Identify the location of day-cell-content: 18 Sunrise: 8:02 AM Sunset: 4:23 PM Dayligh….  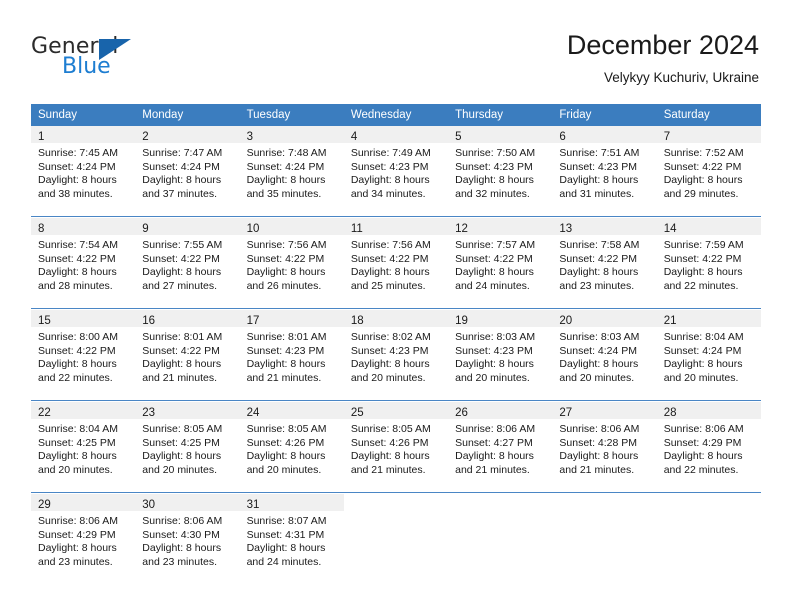
(396, 355).